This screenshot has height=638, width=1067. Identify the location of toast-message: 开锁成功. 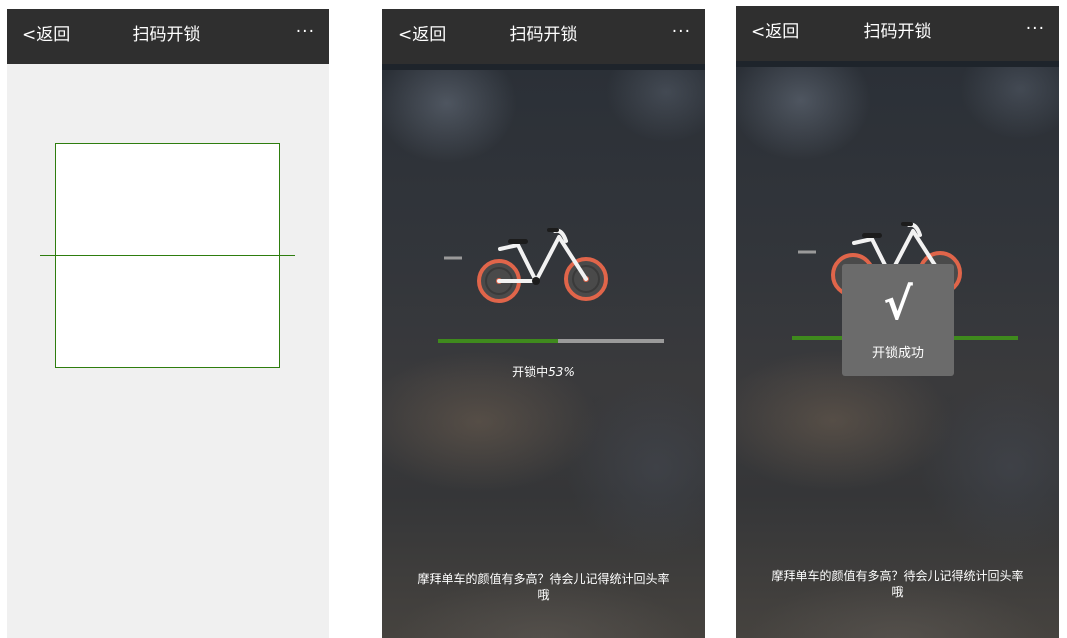
(897, 353).